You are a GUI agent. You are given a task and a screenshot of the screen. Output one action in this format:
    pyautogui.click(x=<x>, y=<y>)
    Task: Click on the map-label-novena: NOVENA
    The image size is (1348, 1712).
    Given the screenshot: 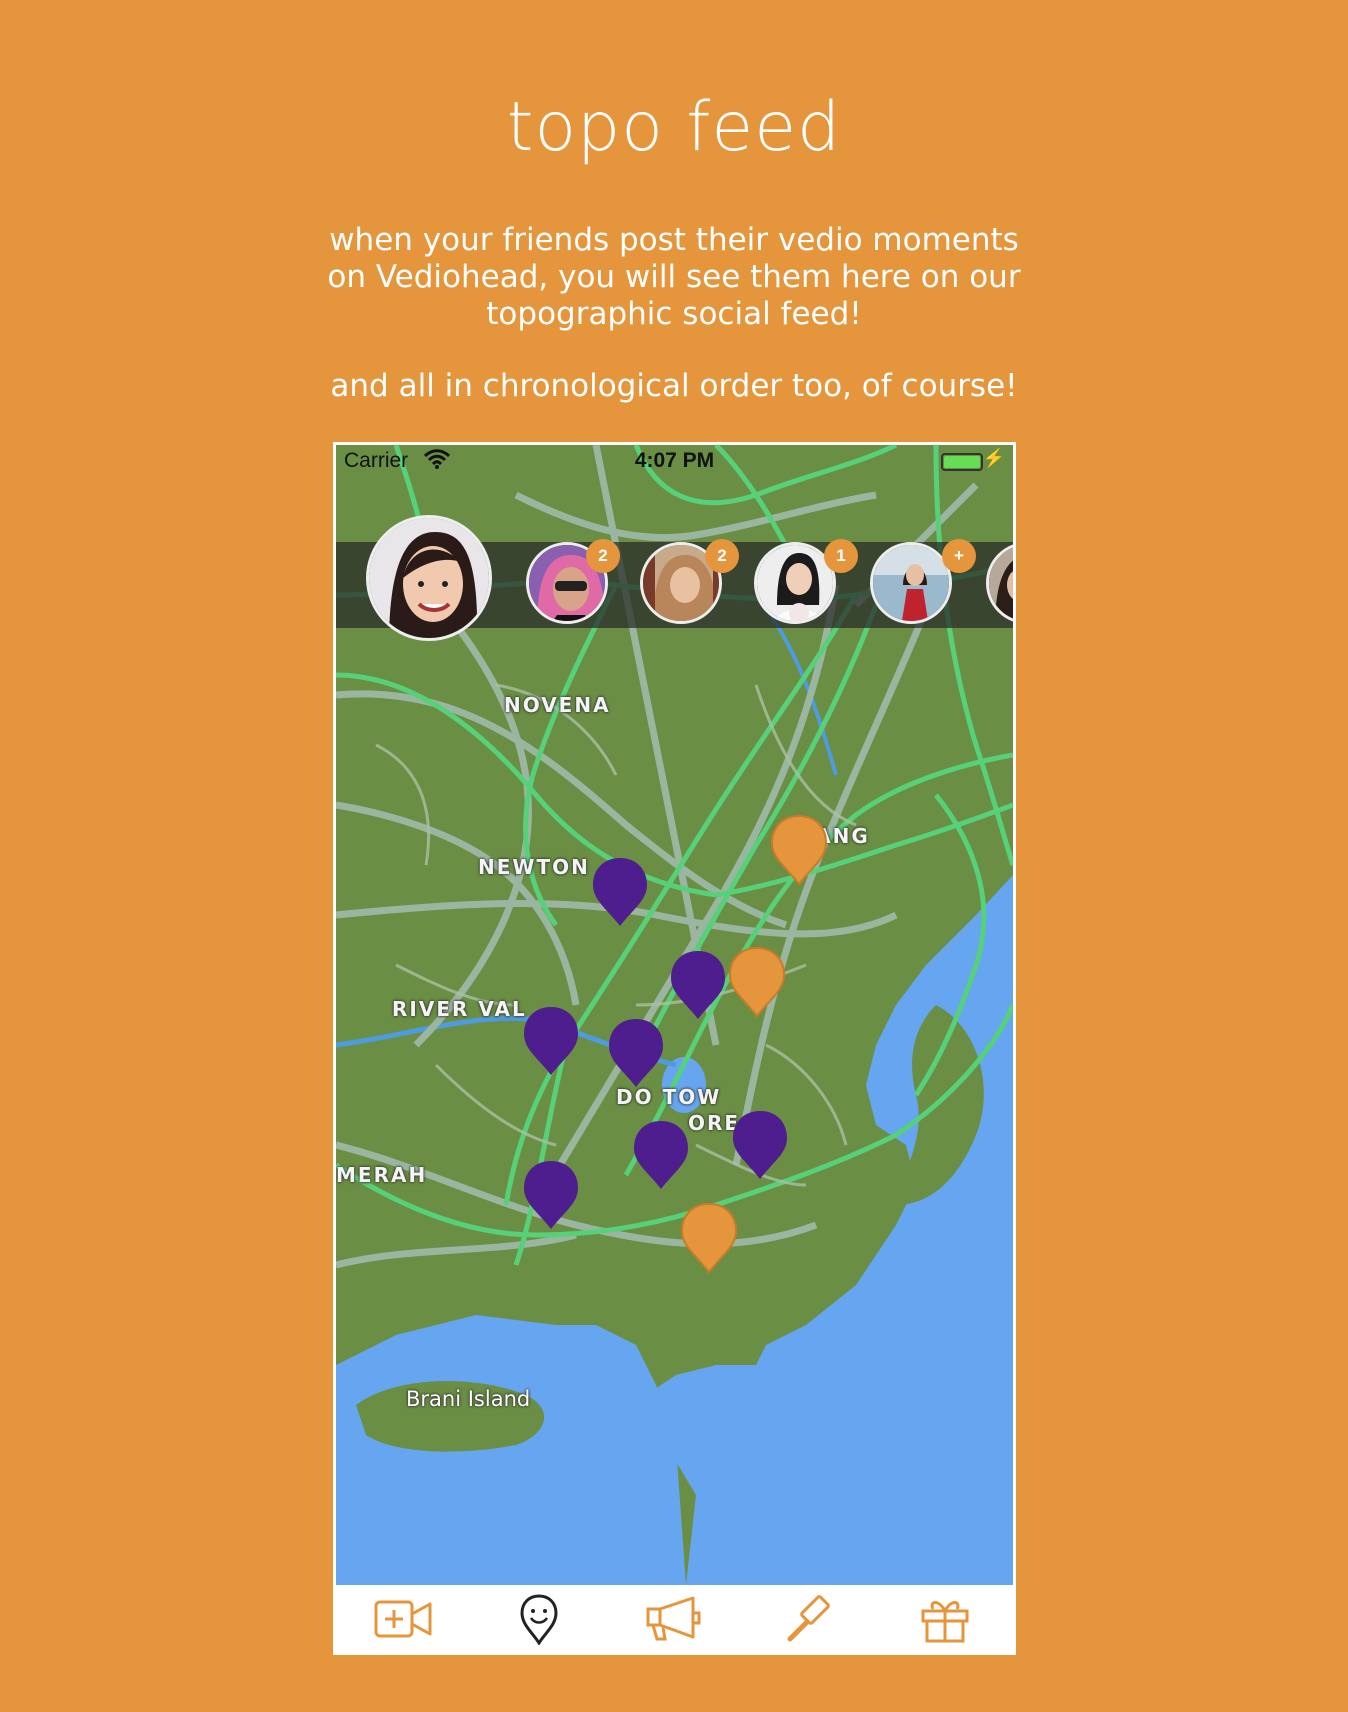 What is the action you would take?
    pyautogui.click(x=557, y=705)
    